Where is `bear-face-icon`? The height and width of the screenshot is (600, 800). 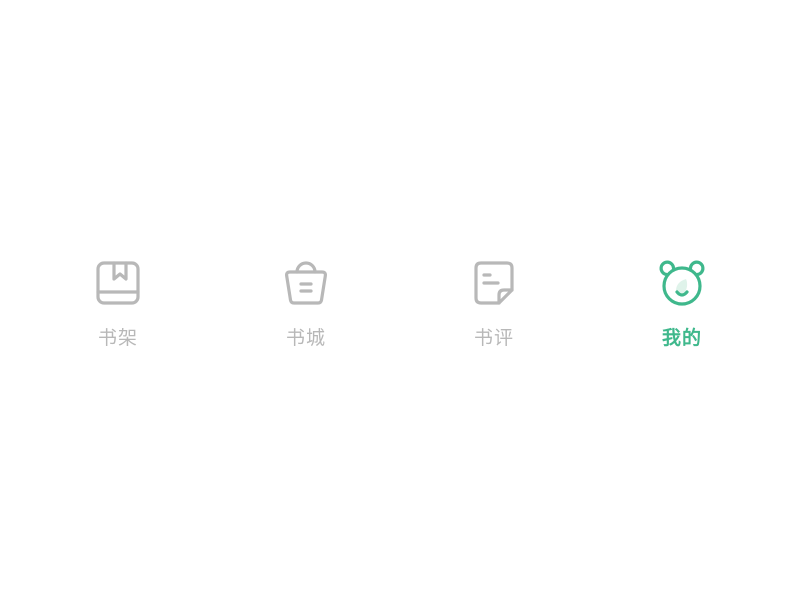
bear-face-icon is located at coordinates (682, 284).